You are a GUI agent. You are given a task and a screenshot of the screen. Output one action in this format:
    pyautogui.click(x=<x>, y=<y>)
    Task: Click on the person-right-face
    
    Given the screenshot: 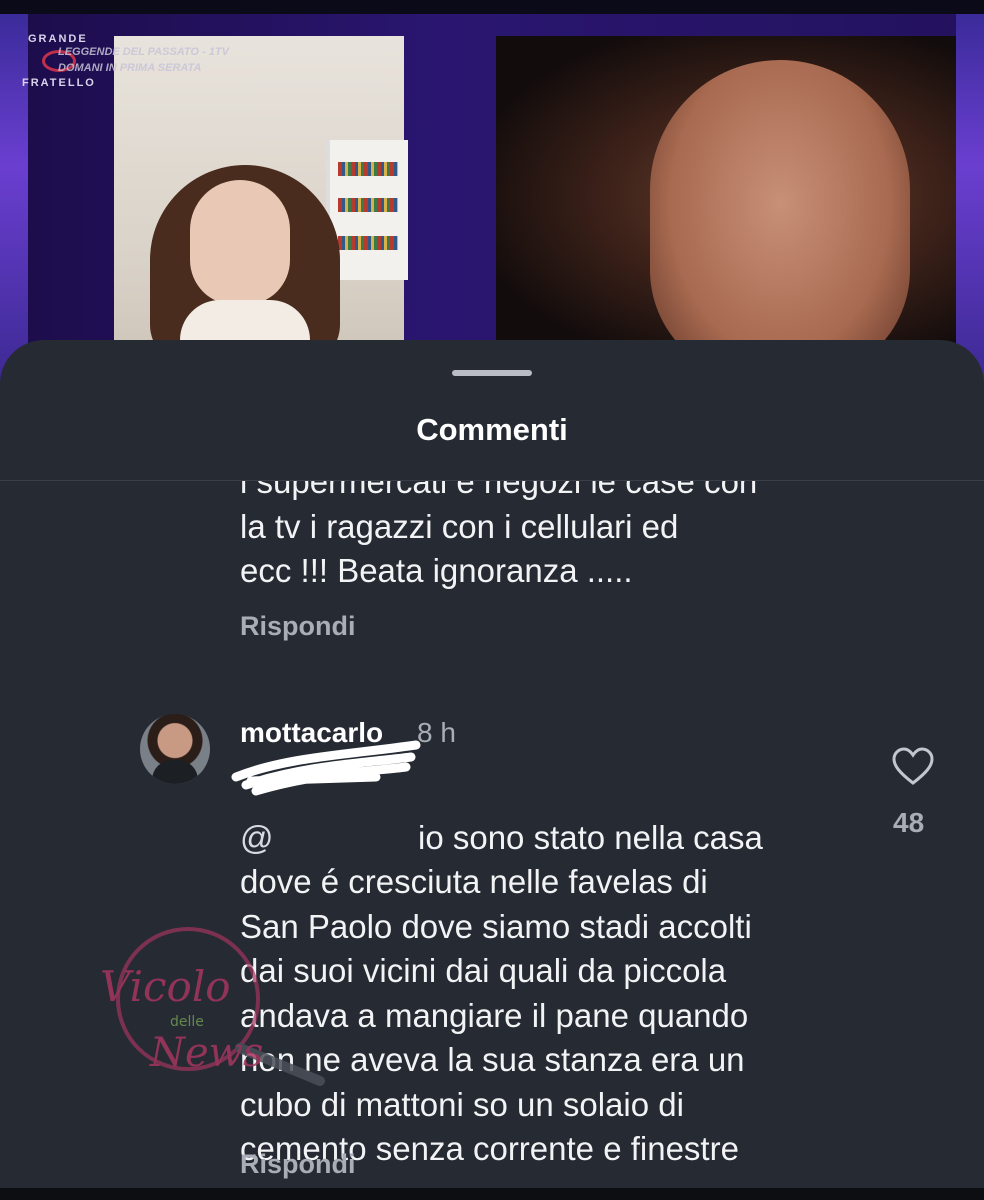 What is the action you would take?
    pyautogui.click(x=780, y=220)
    